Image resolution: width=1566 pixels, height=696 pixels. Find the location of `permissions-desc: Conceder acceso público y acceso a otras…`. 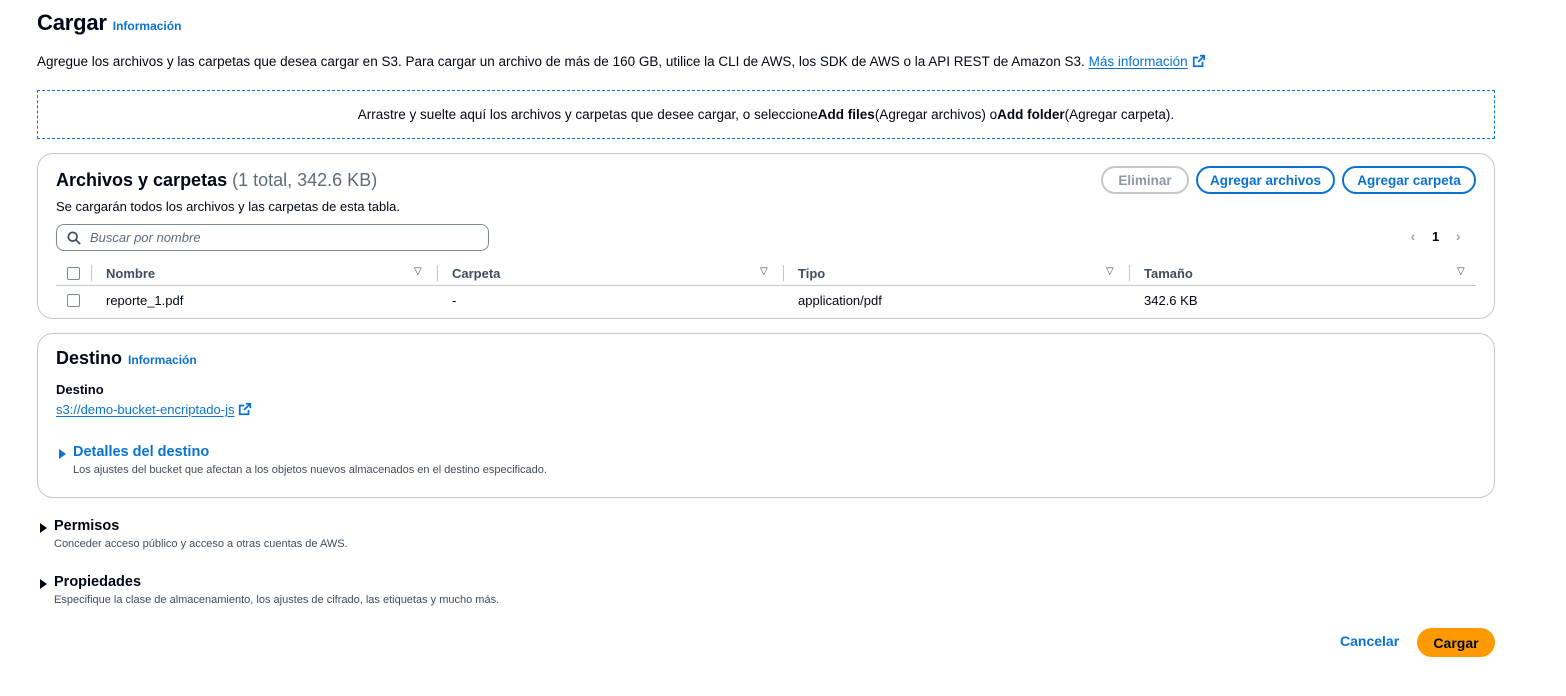

permissions-desc: Conceder acceso público y acceso a otras… is located at coordinates (201, 544).